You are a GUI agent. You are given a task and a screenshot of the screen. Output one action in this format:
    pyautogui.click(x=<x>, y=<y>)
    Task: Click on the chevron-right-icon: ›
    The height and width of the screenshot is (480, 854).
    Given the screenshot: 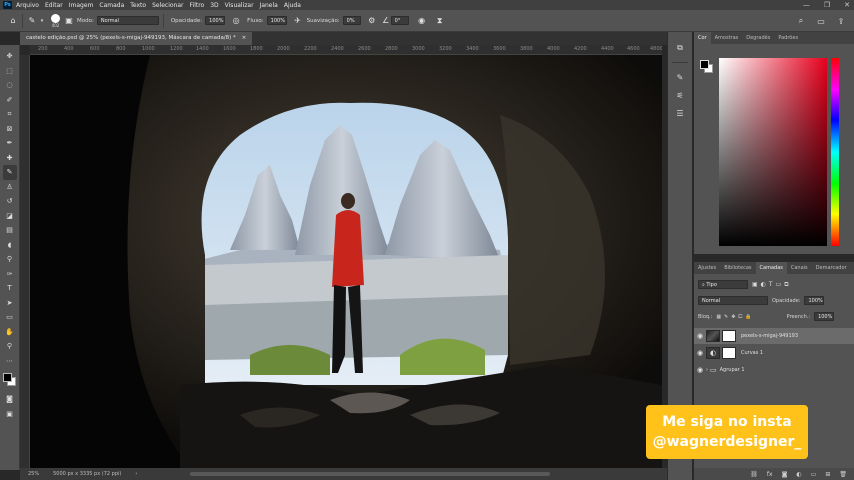 What is the action you would take?
    pyautogui.click(x=707, y=370)
    